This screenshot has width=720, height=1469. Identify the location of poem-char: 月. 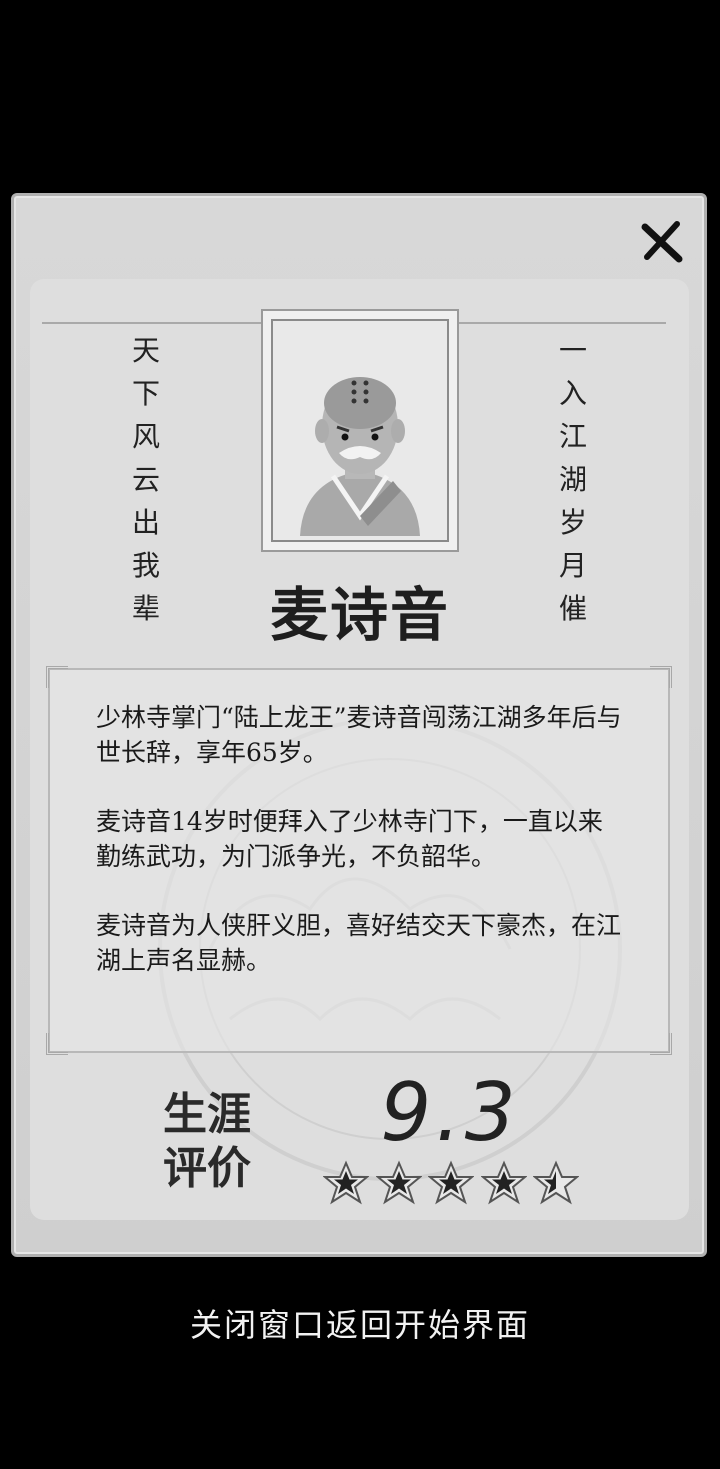
(572, 565).